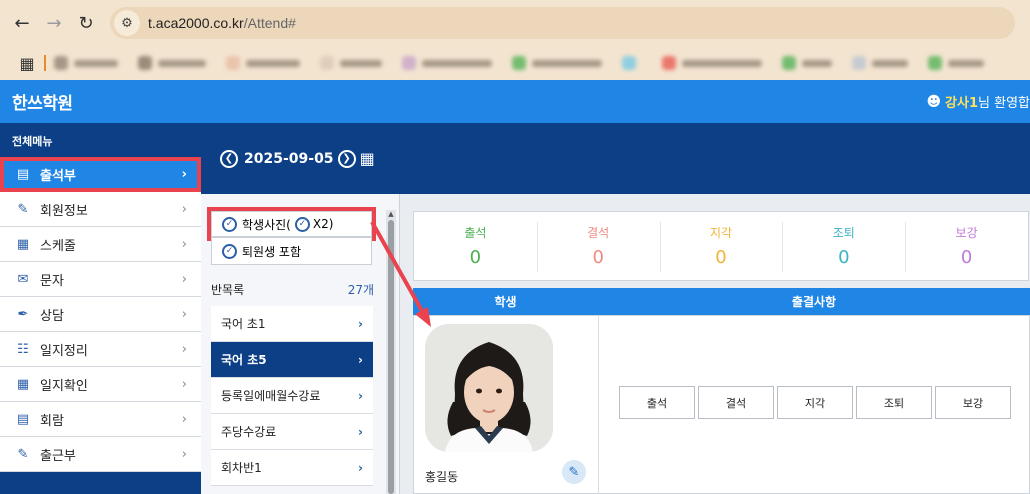  I want to click on schedule-icon: ▦, so click(23, 244).